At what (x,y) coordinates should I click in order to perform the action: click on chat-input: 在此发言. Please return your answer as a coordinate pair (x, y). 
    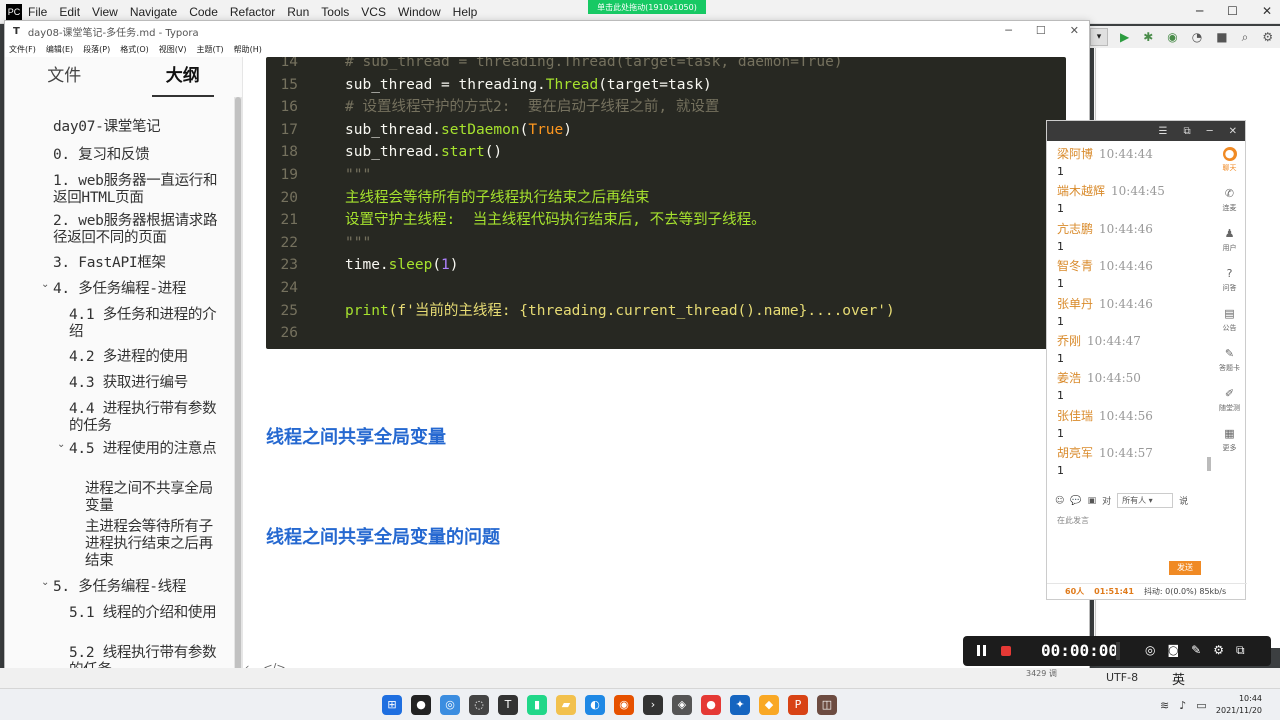
    Looking at the image, I should click on (1073, 520).